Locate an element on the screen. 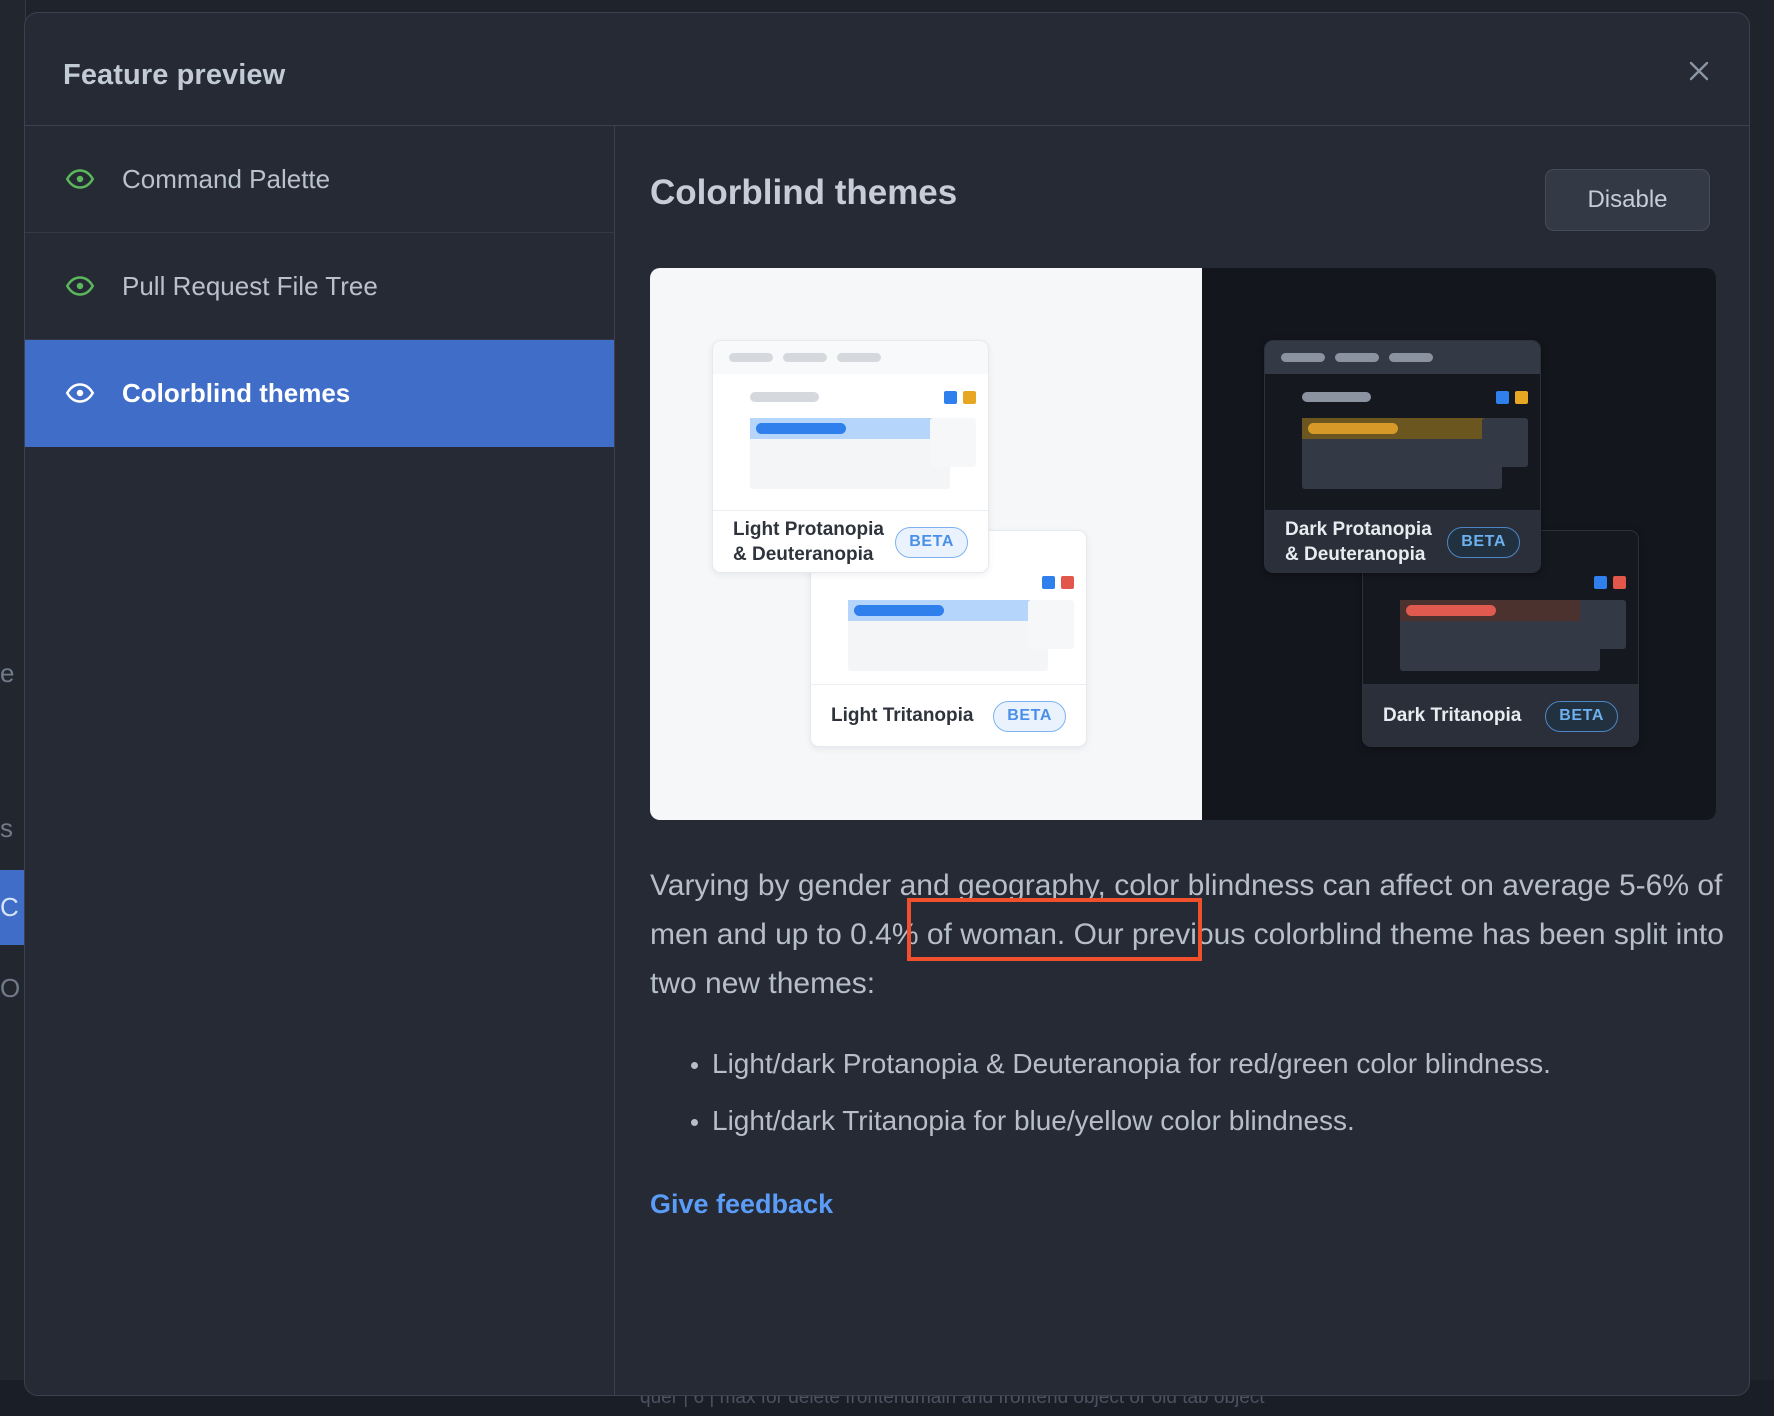  card-title: Light Tritanopia is located at coordinates (902, 715).